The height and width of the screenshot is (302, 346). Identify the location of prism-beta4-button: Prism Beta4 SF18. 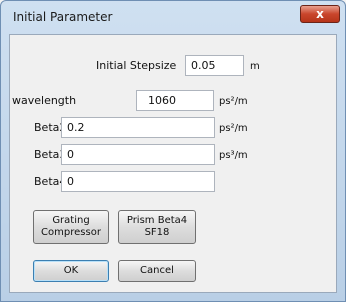
(157, 227).